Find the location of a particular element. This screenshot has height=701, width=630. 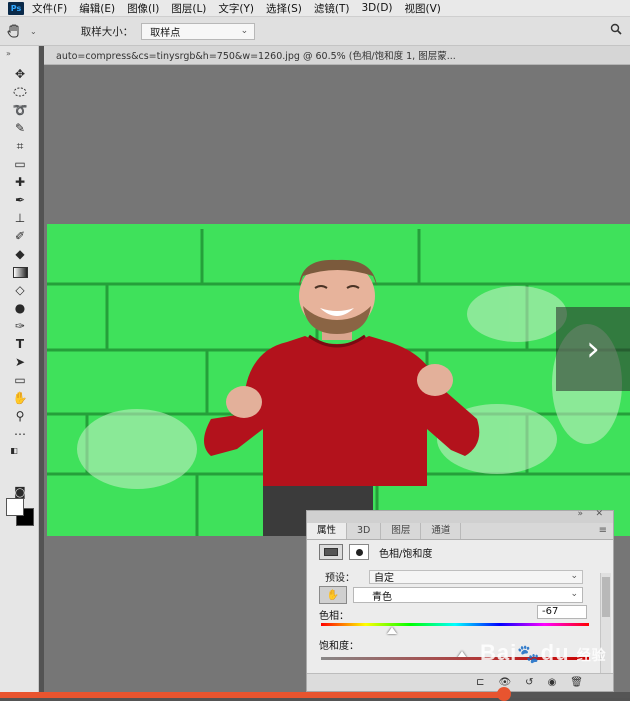

baidu-watermark-logo: Bai🐾du 经验 is located at coordinates (543, 653).